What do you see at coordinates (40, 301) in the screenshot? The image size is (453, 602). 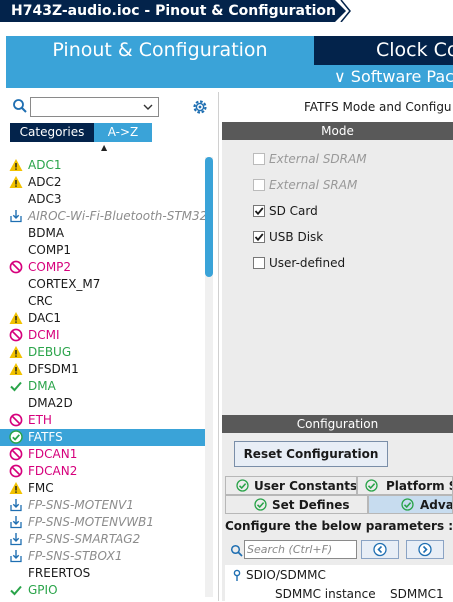 I see `component-item-label: CRC` at bounding box center [40, 301].